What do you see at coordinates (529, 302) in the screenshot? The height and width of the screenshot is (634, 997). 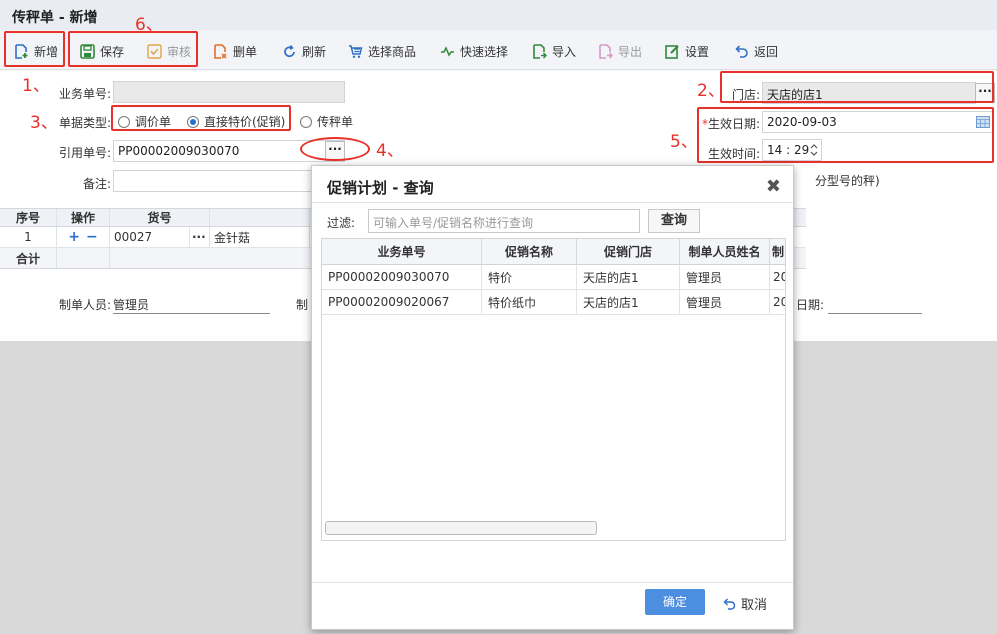 I see `row-promo-name: 特价纸巾` at bounding box center [529, 302].